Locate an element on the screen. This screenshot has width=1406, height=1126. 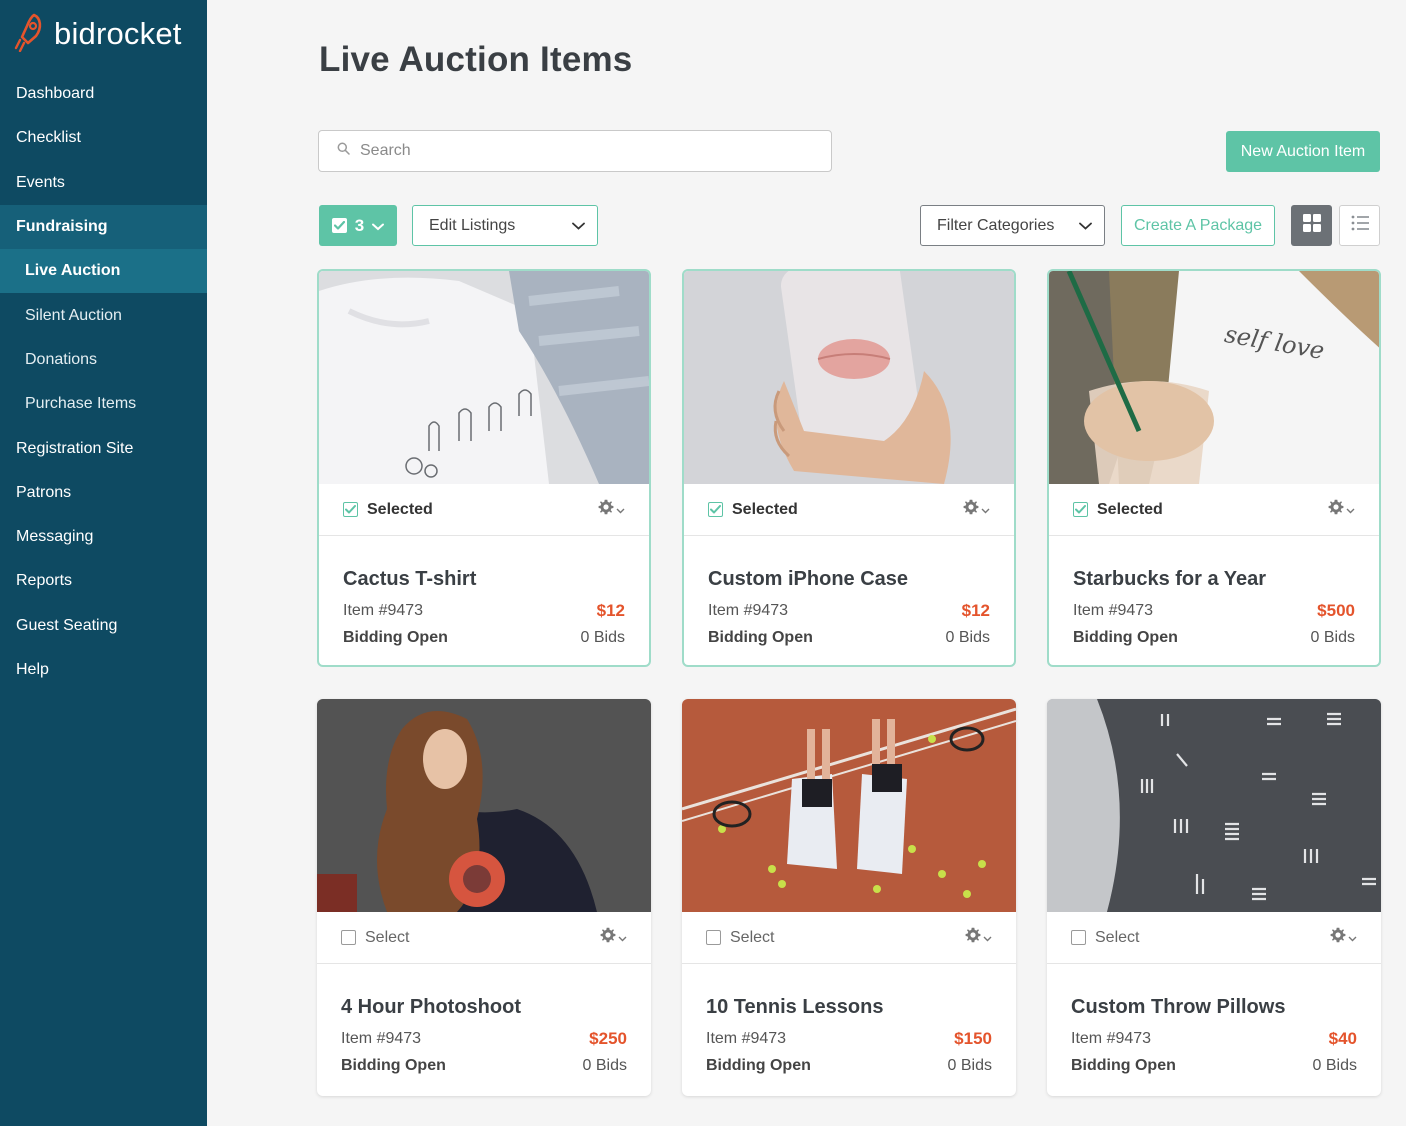
sidebar-item-reports: Reports is located at coordinates (103, 581).